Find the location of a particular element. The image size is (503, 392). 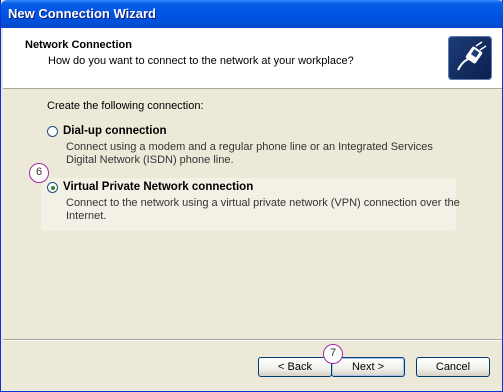

dialup-radio is located at coordinates (52, 131).